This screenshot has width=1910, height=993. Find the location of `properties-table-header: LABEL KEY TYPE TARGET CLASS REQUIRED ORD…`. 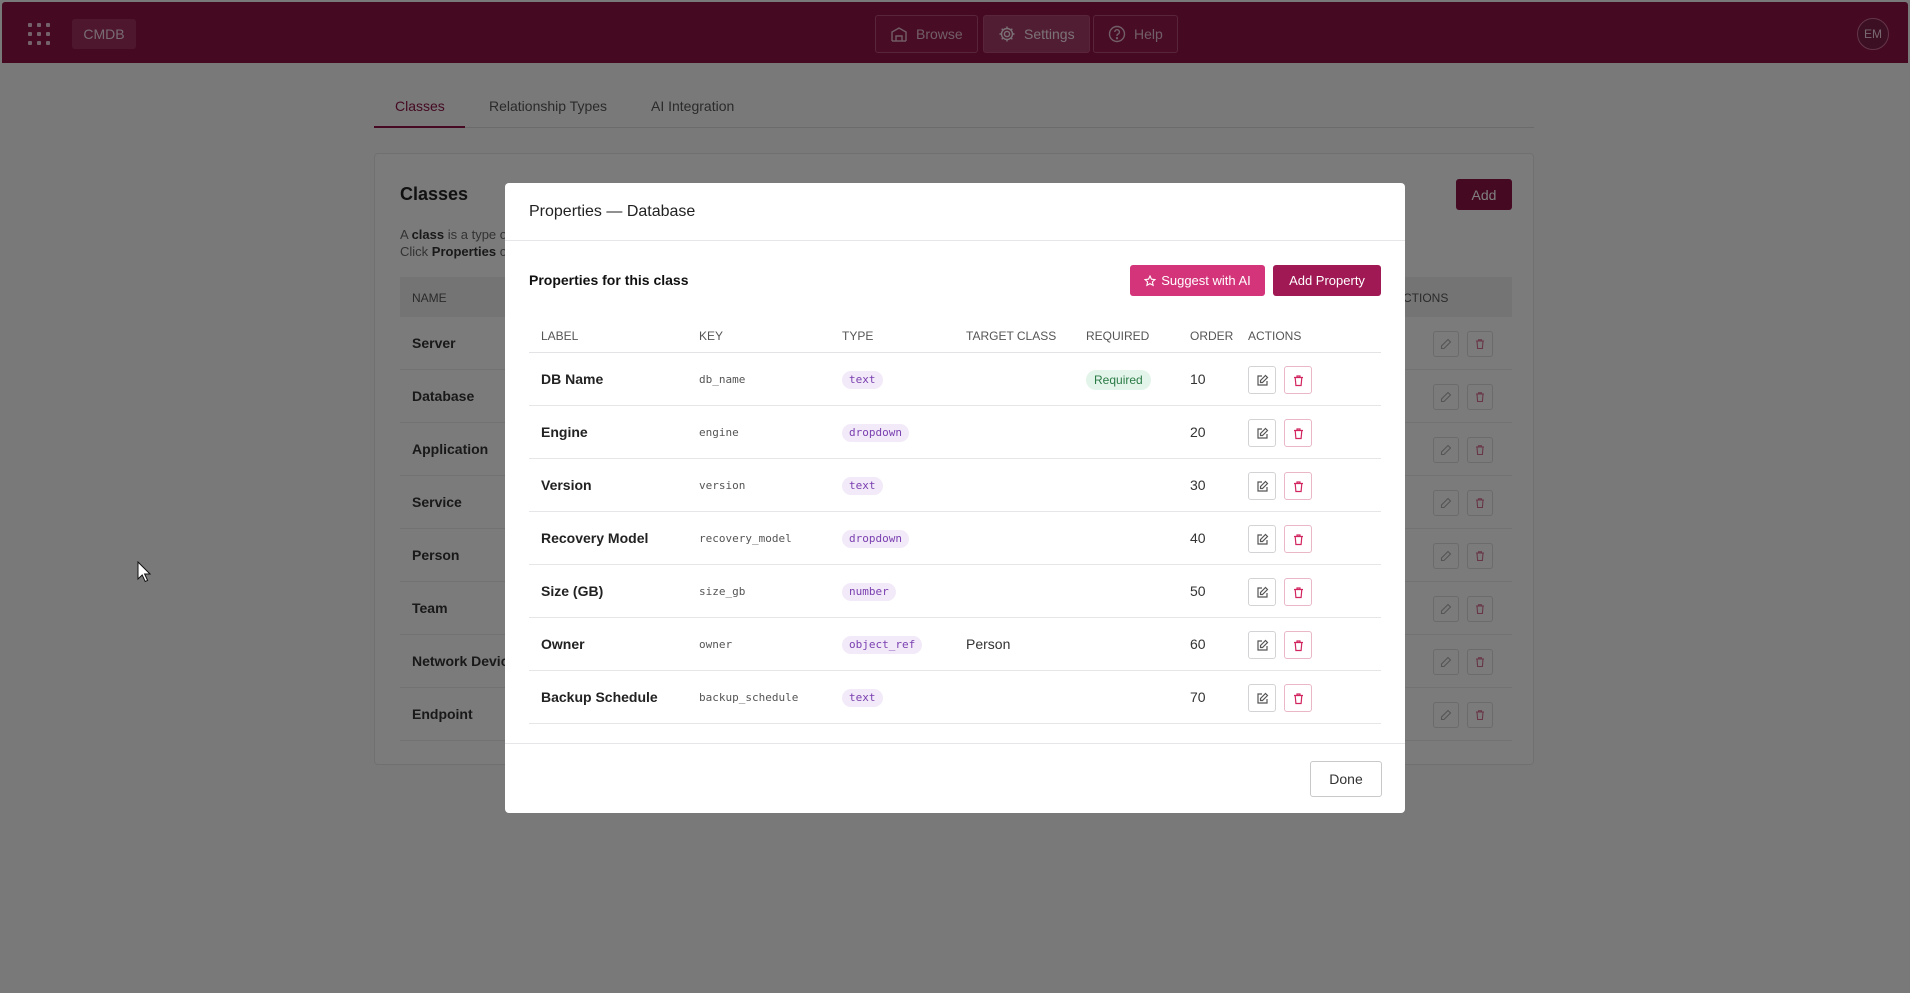

properties-table-header: LABEL KEY TYPE TARGET CLASS REQUIRED ORD… is located at coordinates (955, 334).